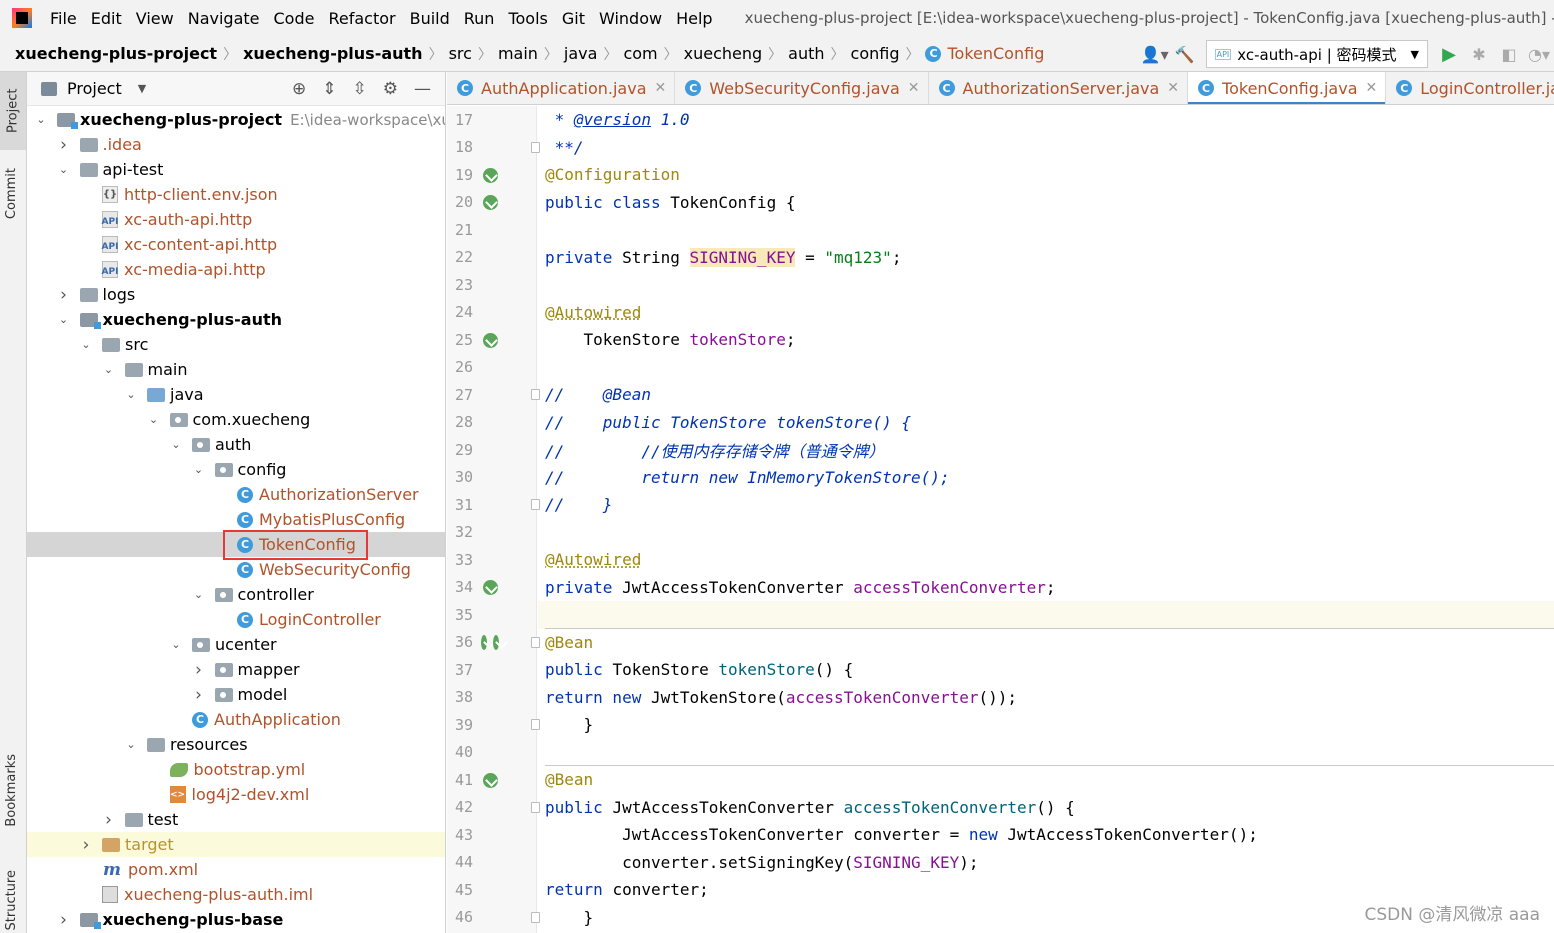  Describe the element at coordinates (236, 319) in the screenshot. I see `tree-item-xuecheng-plus-auth: ⌄ xuecheng-plus-auth` at that location.